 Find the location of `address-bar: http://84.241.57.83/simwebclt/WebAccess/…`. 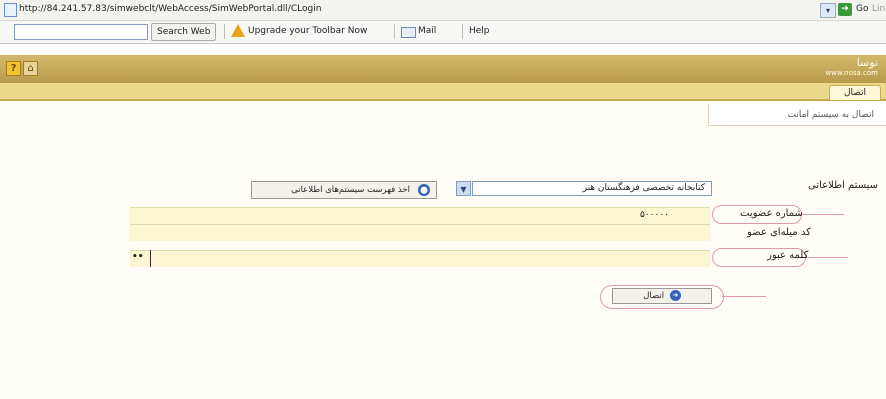

address-bar: http://84.241.57.83/simwebclt/WebAccess/… is located at coordinates (443, 10).